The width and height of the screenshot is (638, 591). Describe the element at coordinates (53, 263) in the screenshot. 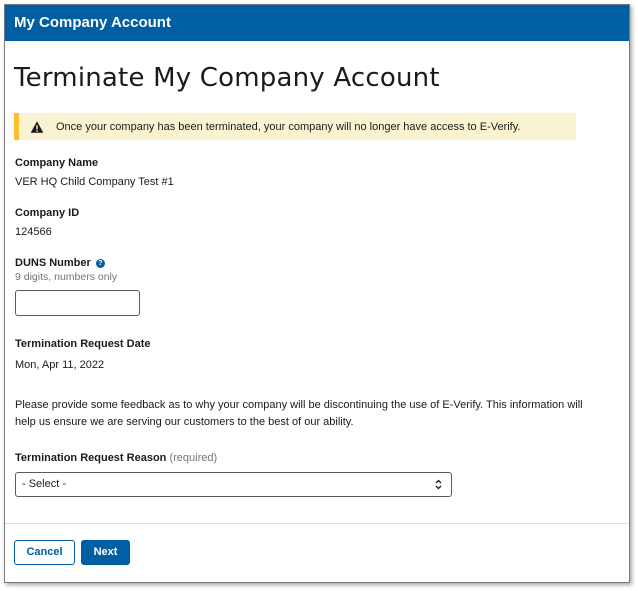

I see `duns-label: DUNS Number` at that location.